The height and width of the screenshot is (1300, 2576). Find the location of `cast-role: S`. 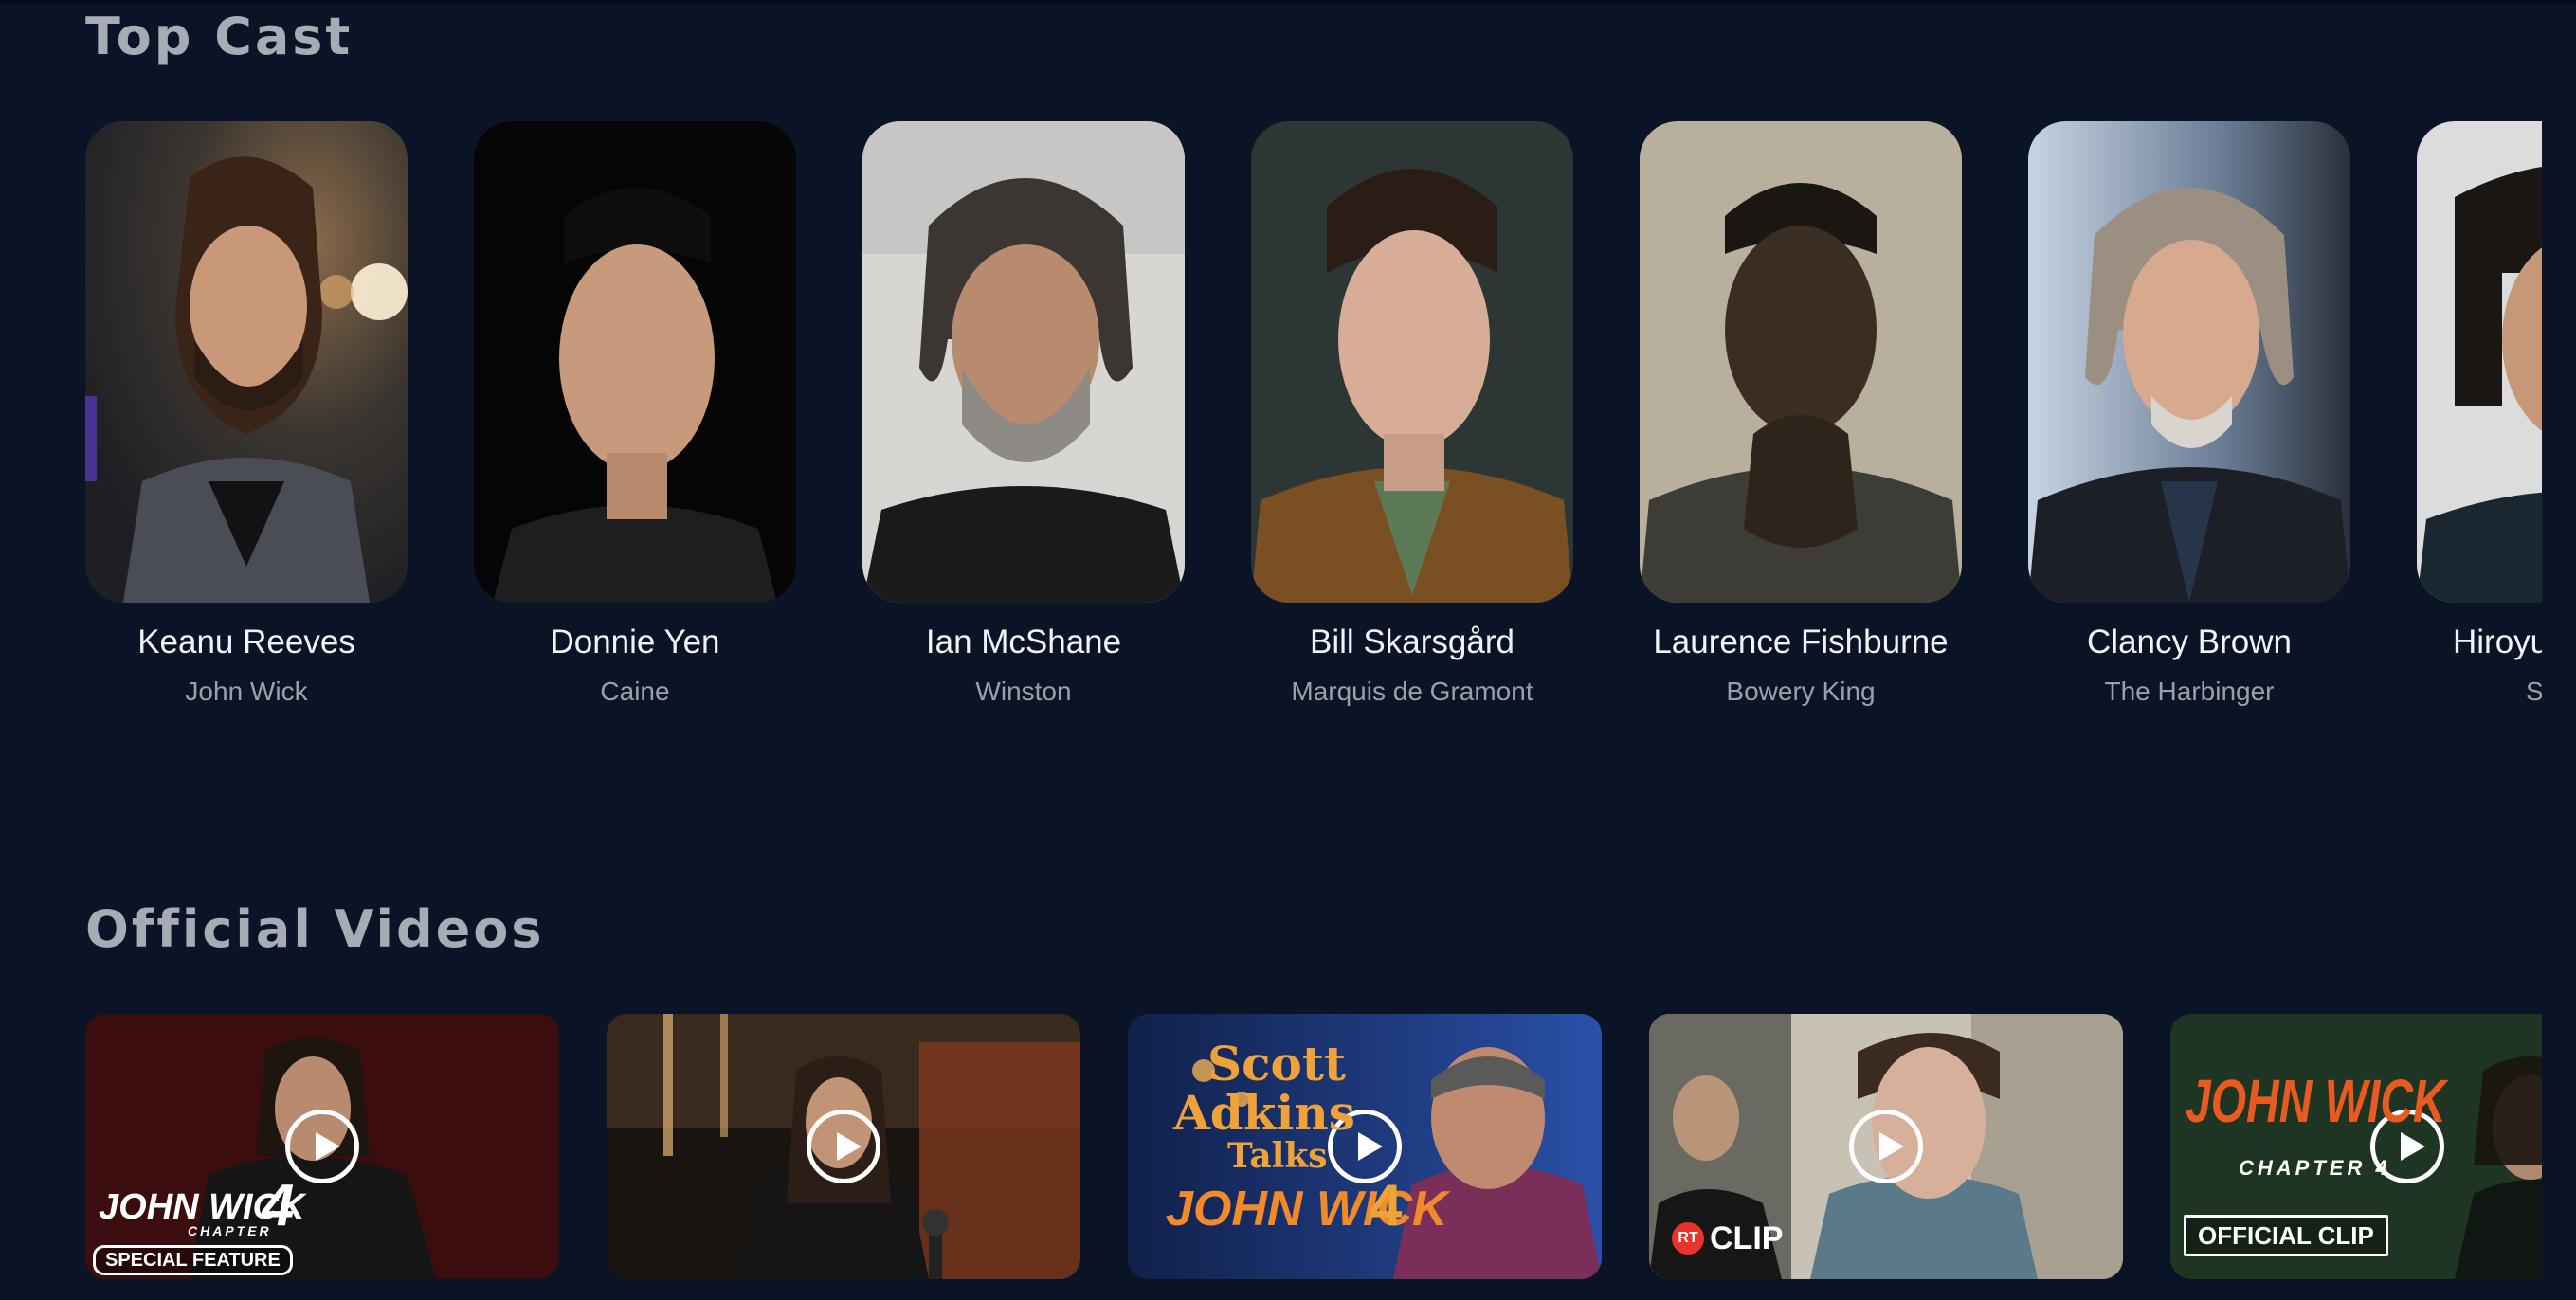

cast-role: S is located at coordinates (2534, 691).